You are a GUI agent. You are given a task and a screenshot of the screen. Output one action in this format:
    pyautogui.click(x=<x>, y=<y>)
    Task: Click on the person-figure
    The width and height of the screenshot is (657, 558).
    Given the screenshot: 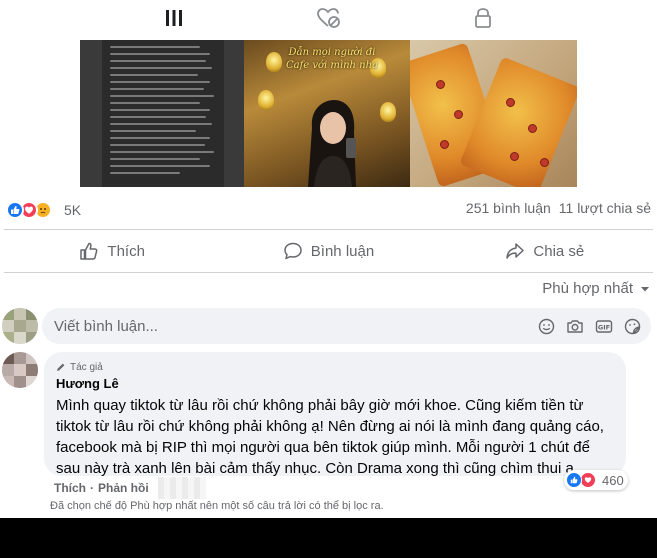 What is the action you would take?
    pyautogui.click(x=332, y=143)
    